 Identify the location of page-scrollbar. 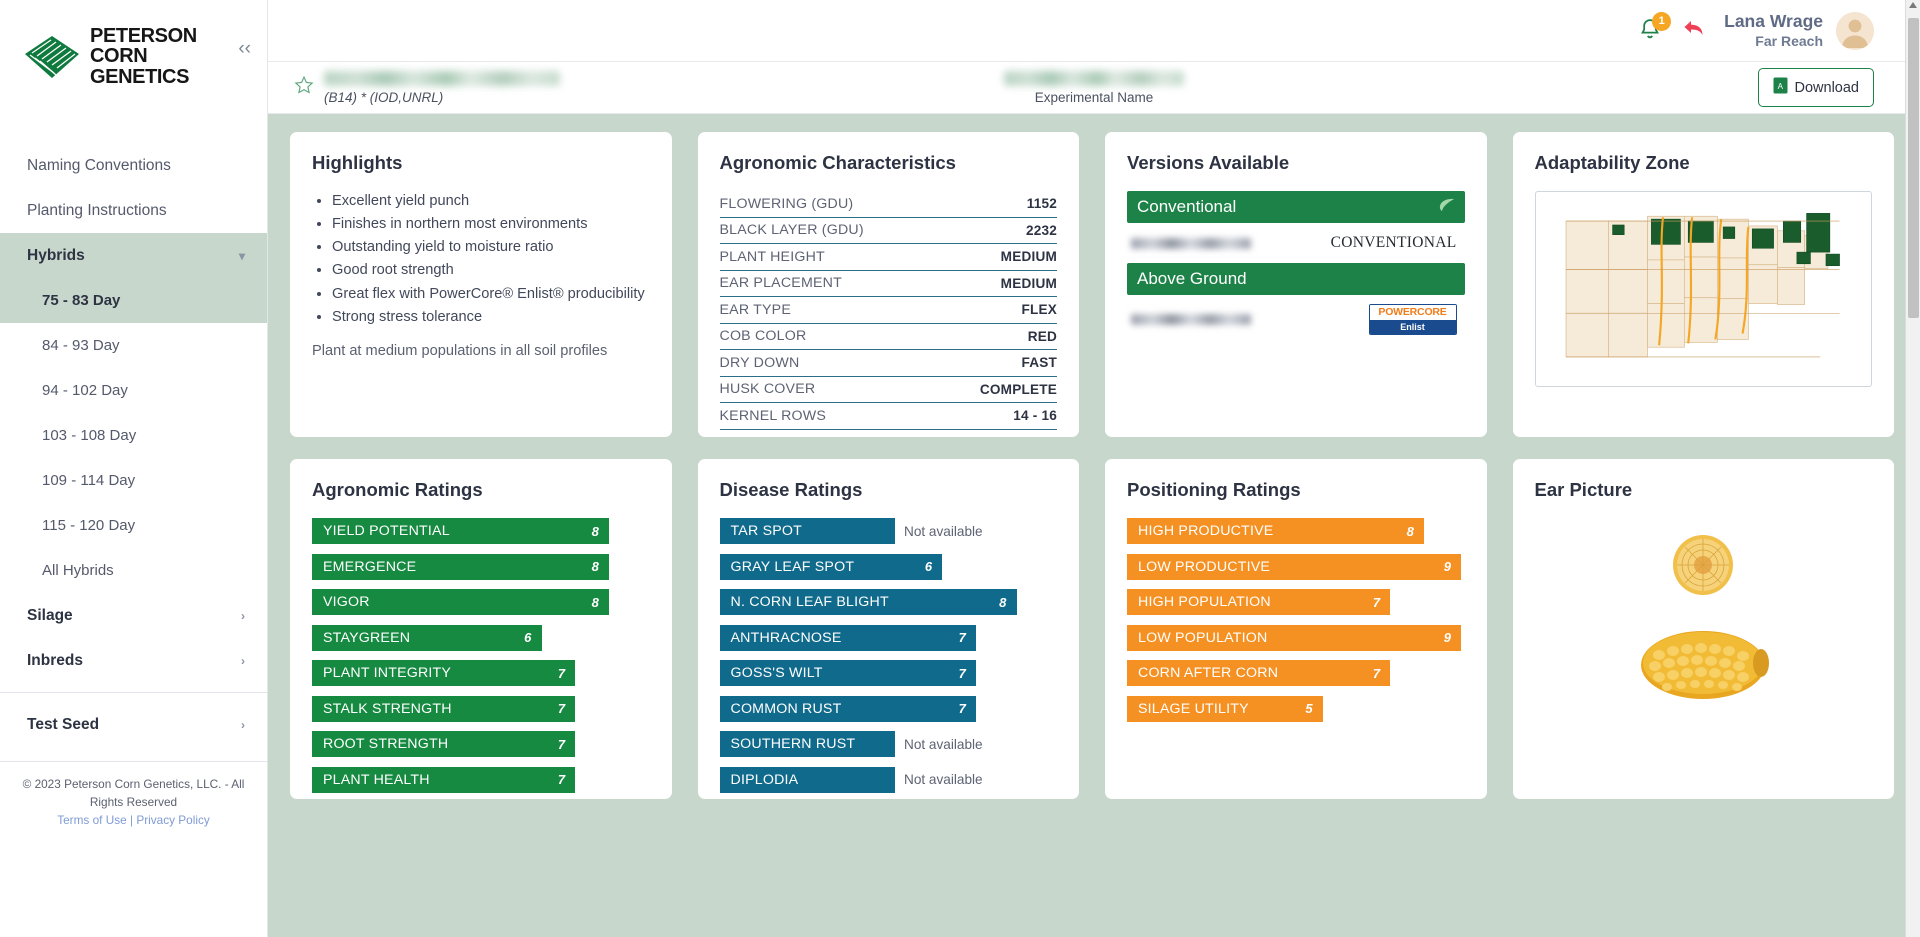
(1912, 468).